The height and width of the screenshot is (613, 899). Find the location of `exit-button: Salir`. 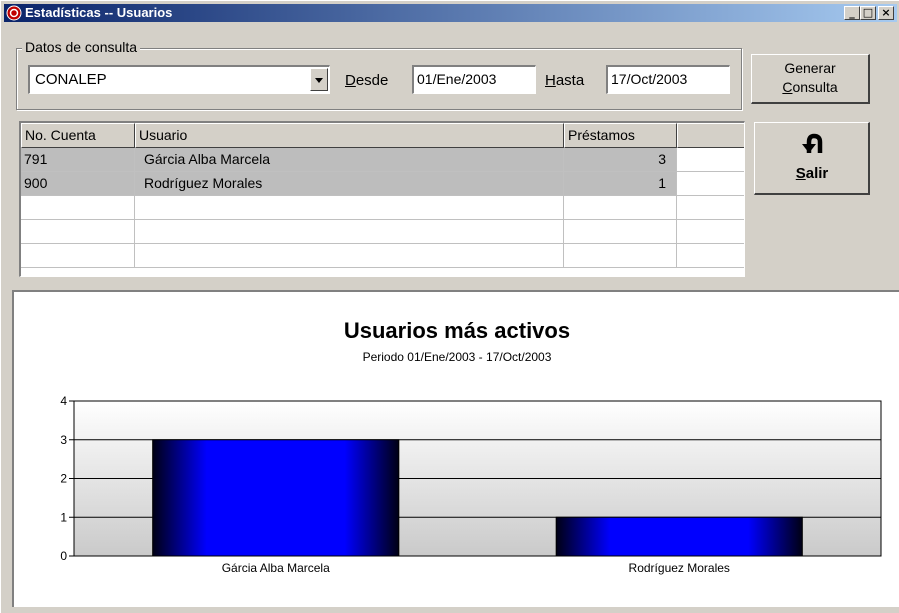

exit-button: Salir is located at coordinates (812, 158).